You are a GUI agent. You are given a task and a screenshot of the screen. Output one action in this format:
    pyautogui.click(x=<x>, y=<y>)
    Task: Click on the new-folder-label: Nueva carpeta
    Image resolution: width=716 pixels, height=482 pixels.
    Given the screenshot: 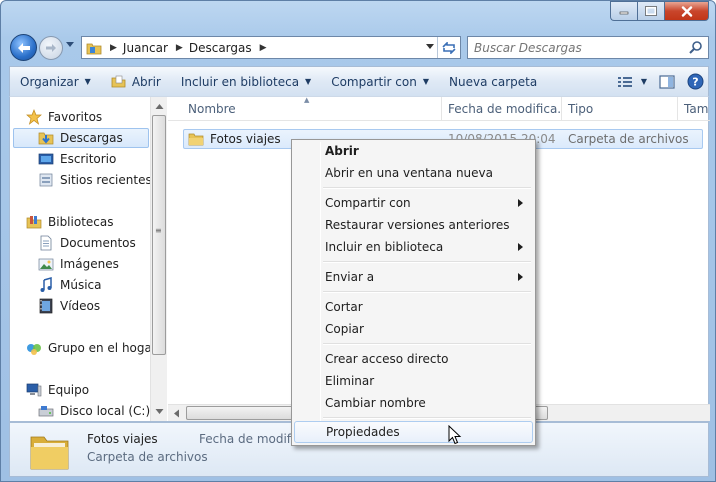 What is the action you would take?
    pyautogui.click(x=493, y=81)
    